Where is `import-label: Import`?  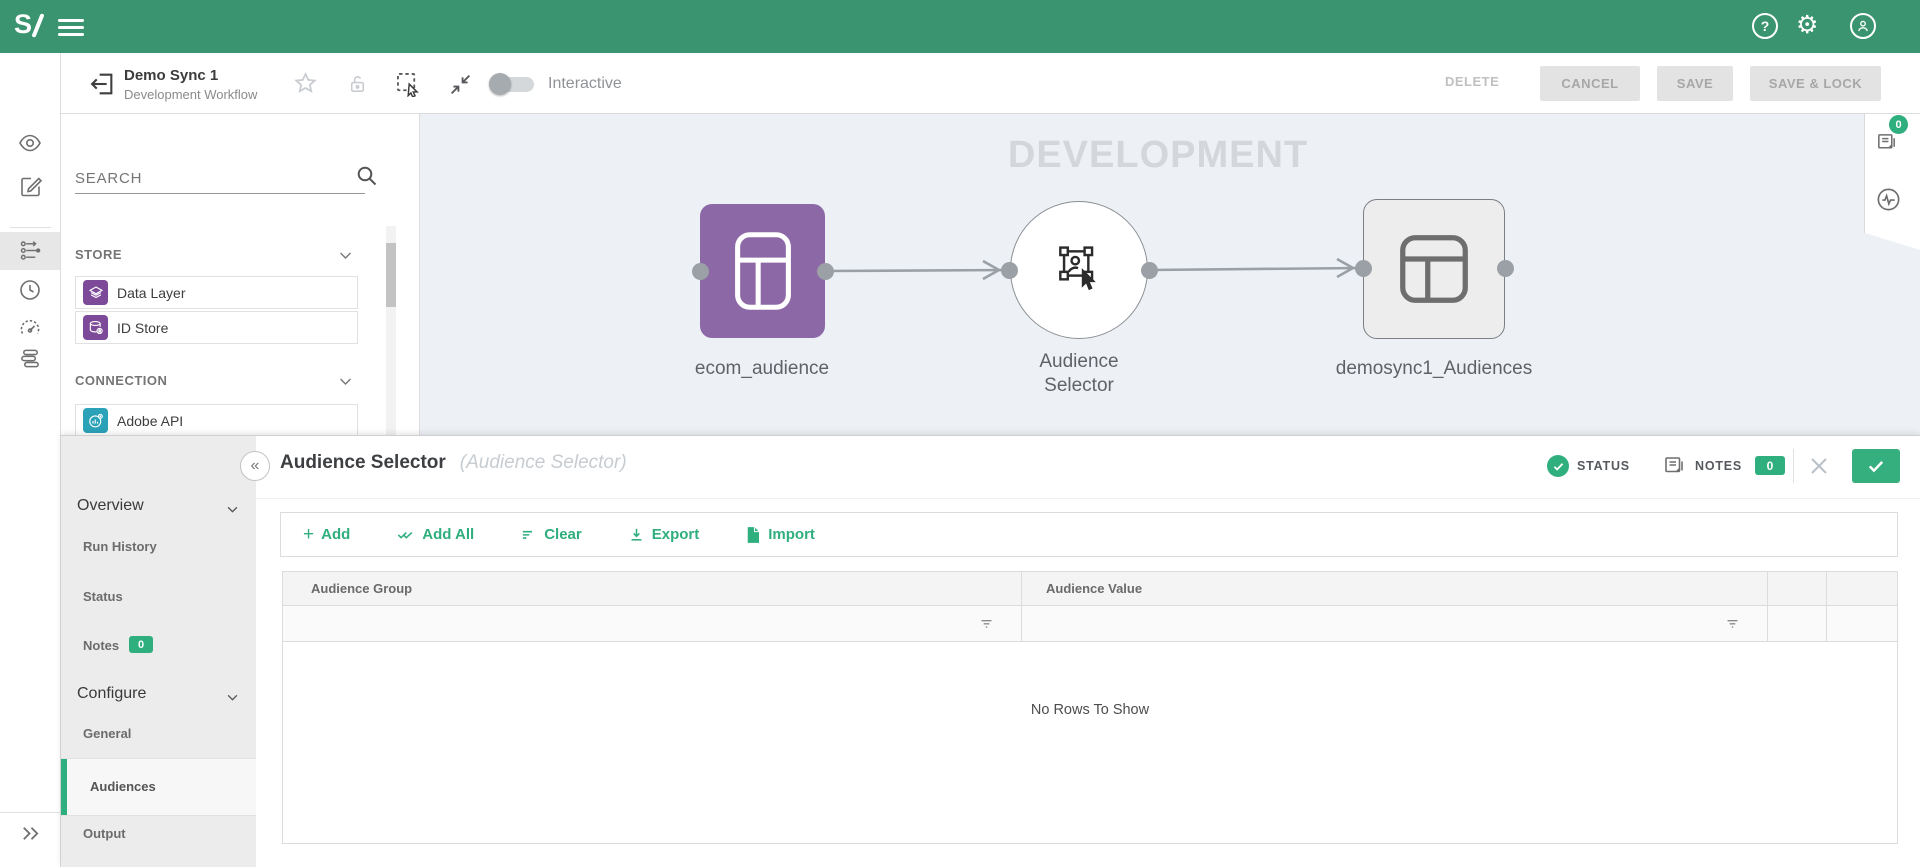 import-label: Import is located at coordinates (791, 534).